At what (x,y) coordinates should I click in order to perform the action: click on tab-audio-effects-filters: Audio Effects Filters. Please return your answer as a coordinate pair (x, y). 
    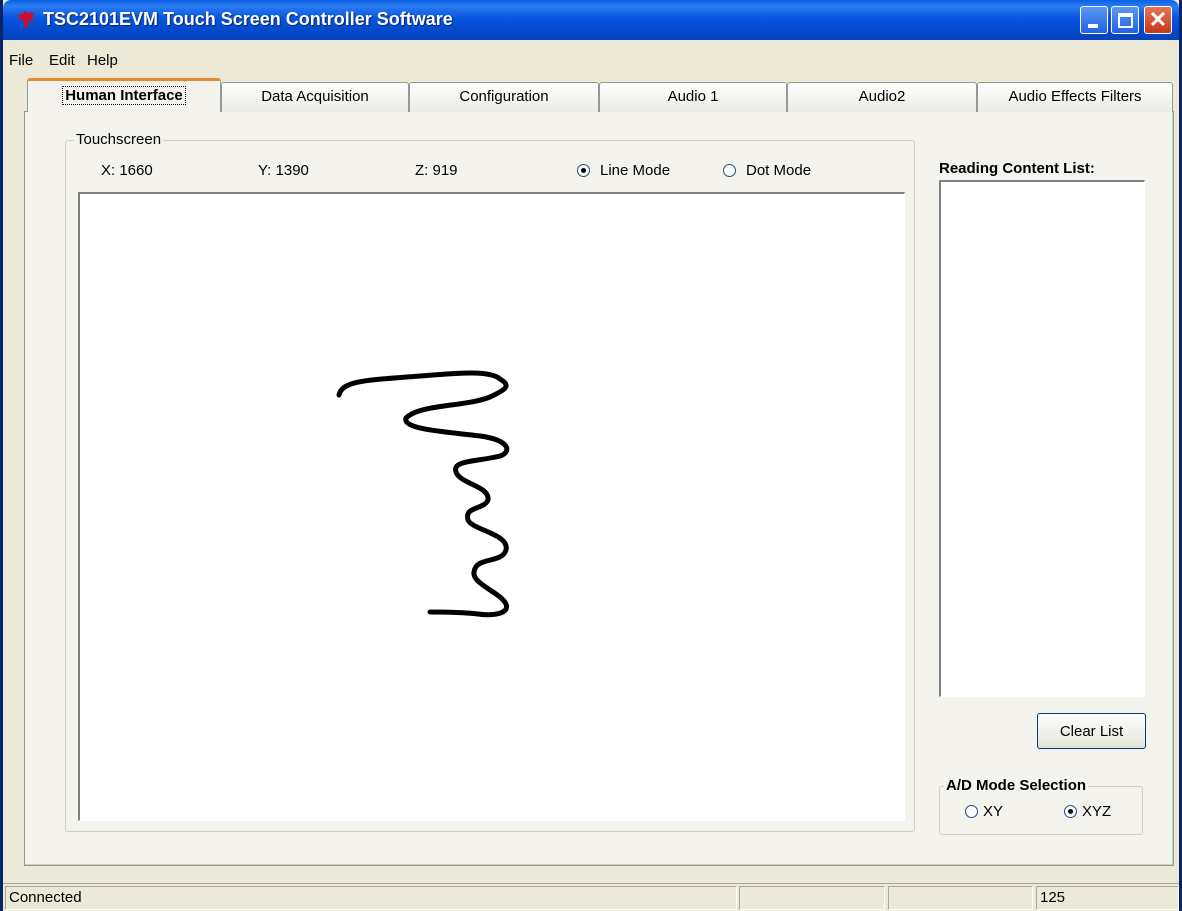
    Looking at the image, I should click on (1075, 97).